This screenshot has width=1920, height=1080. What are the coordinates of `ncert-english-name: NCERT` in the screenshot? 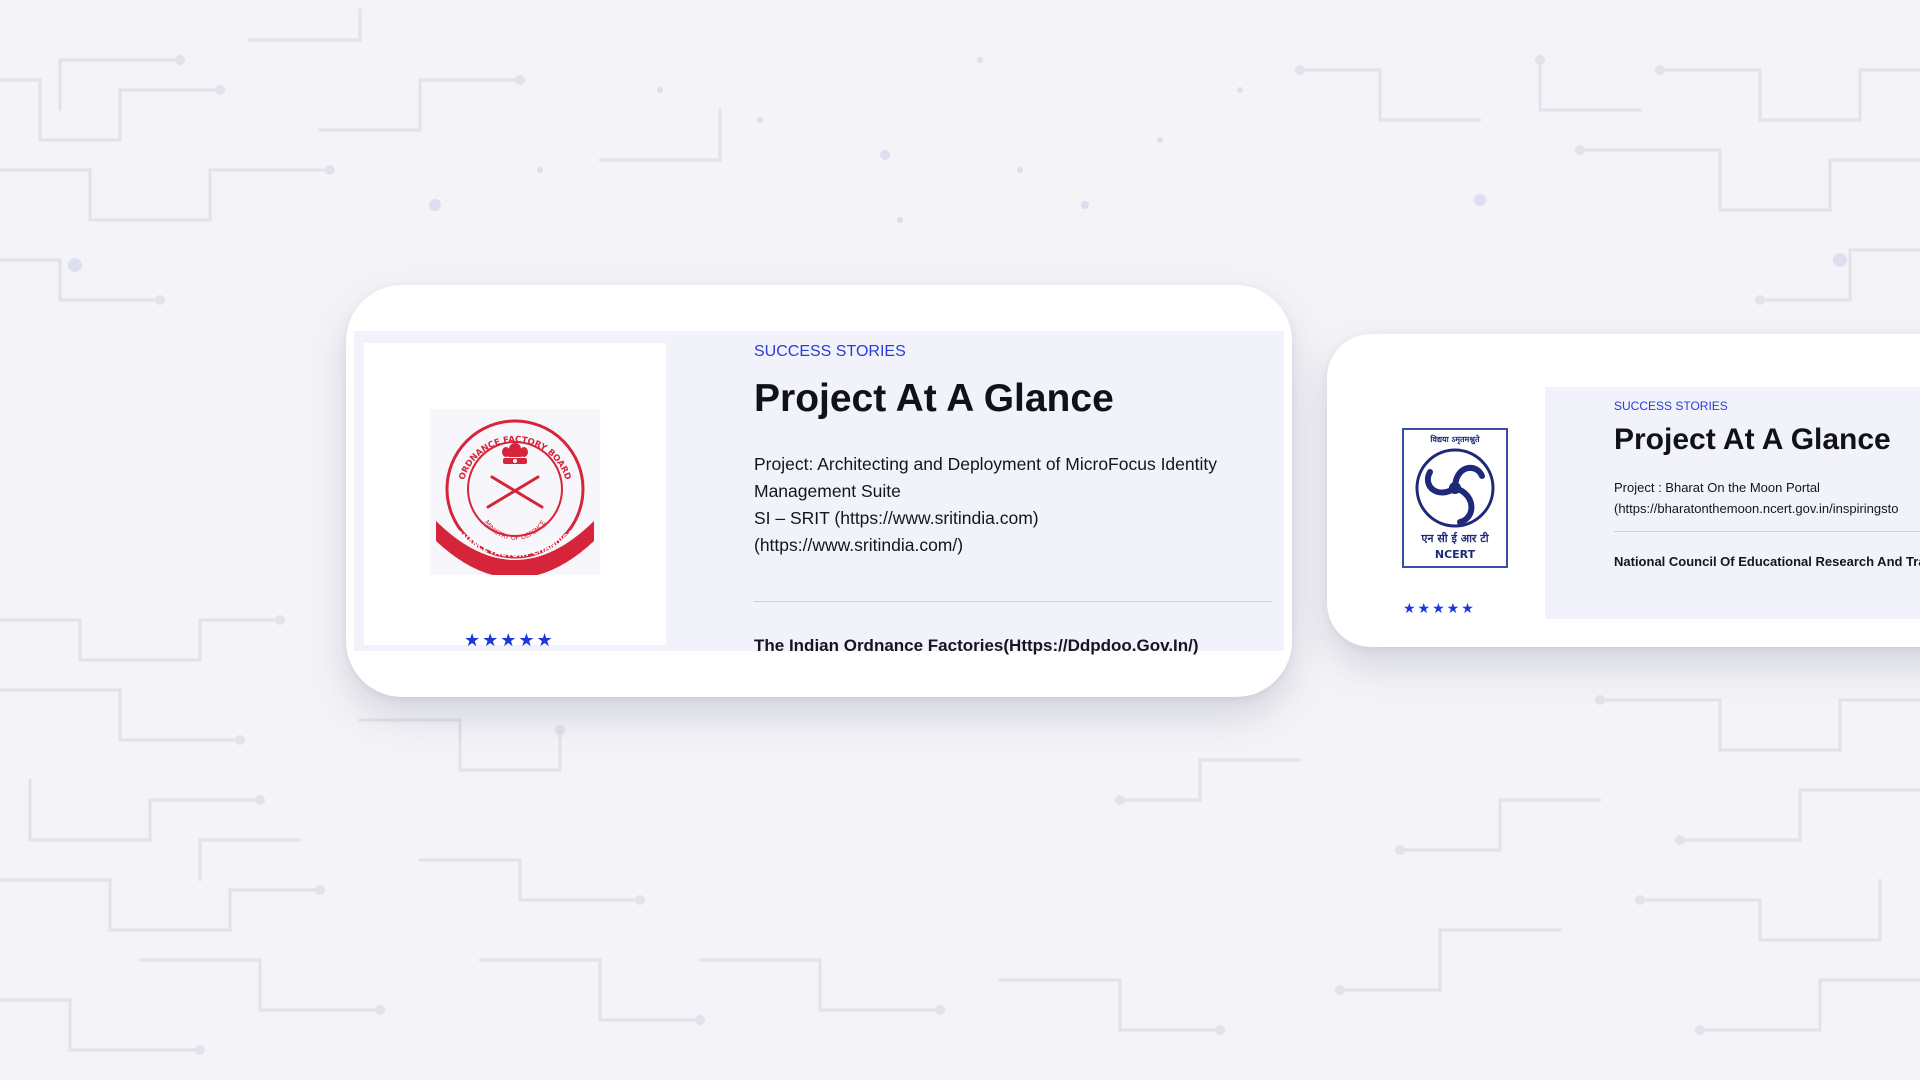 It's located at (1455, 554).